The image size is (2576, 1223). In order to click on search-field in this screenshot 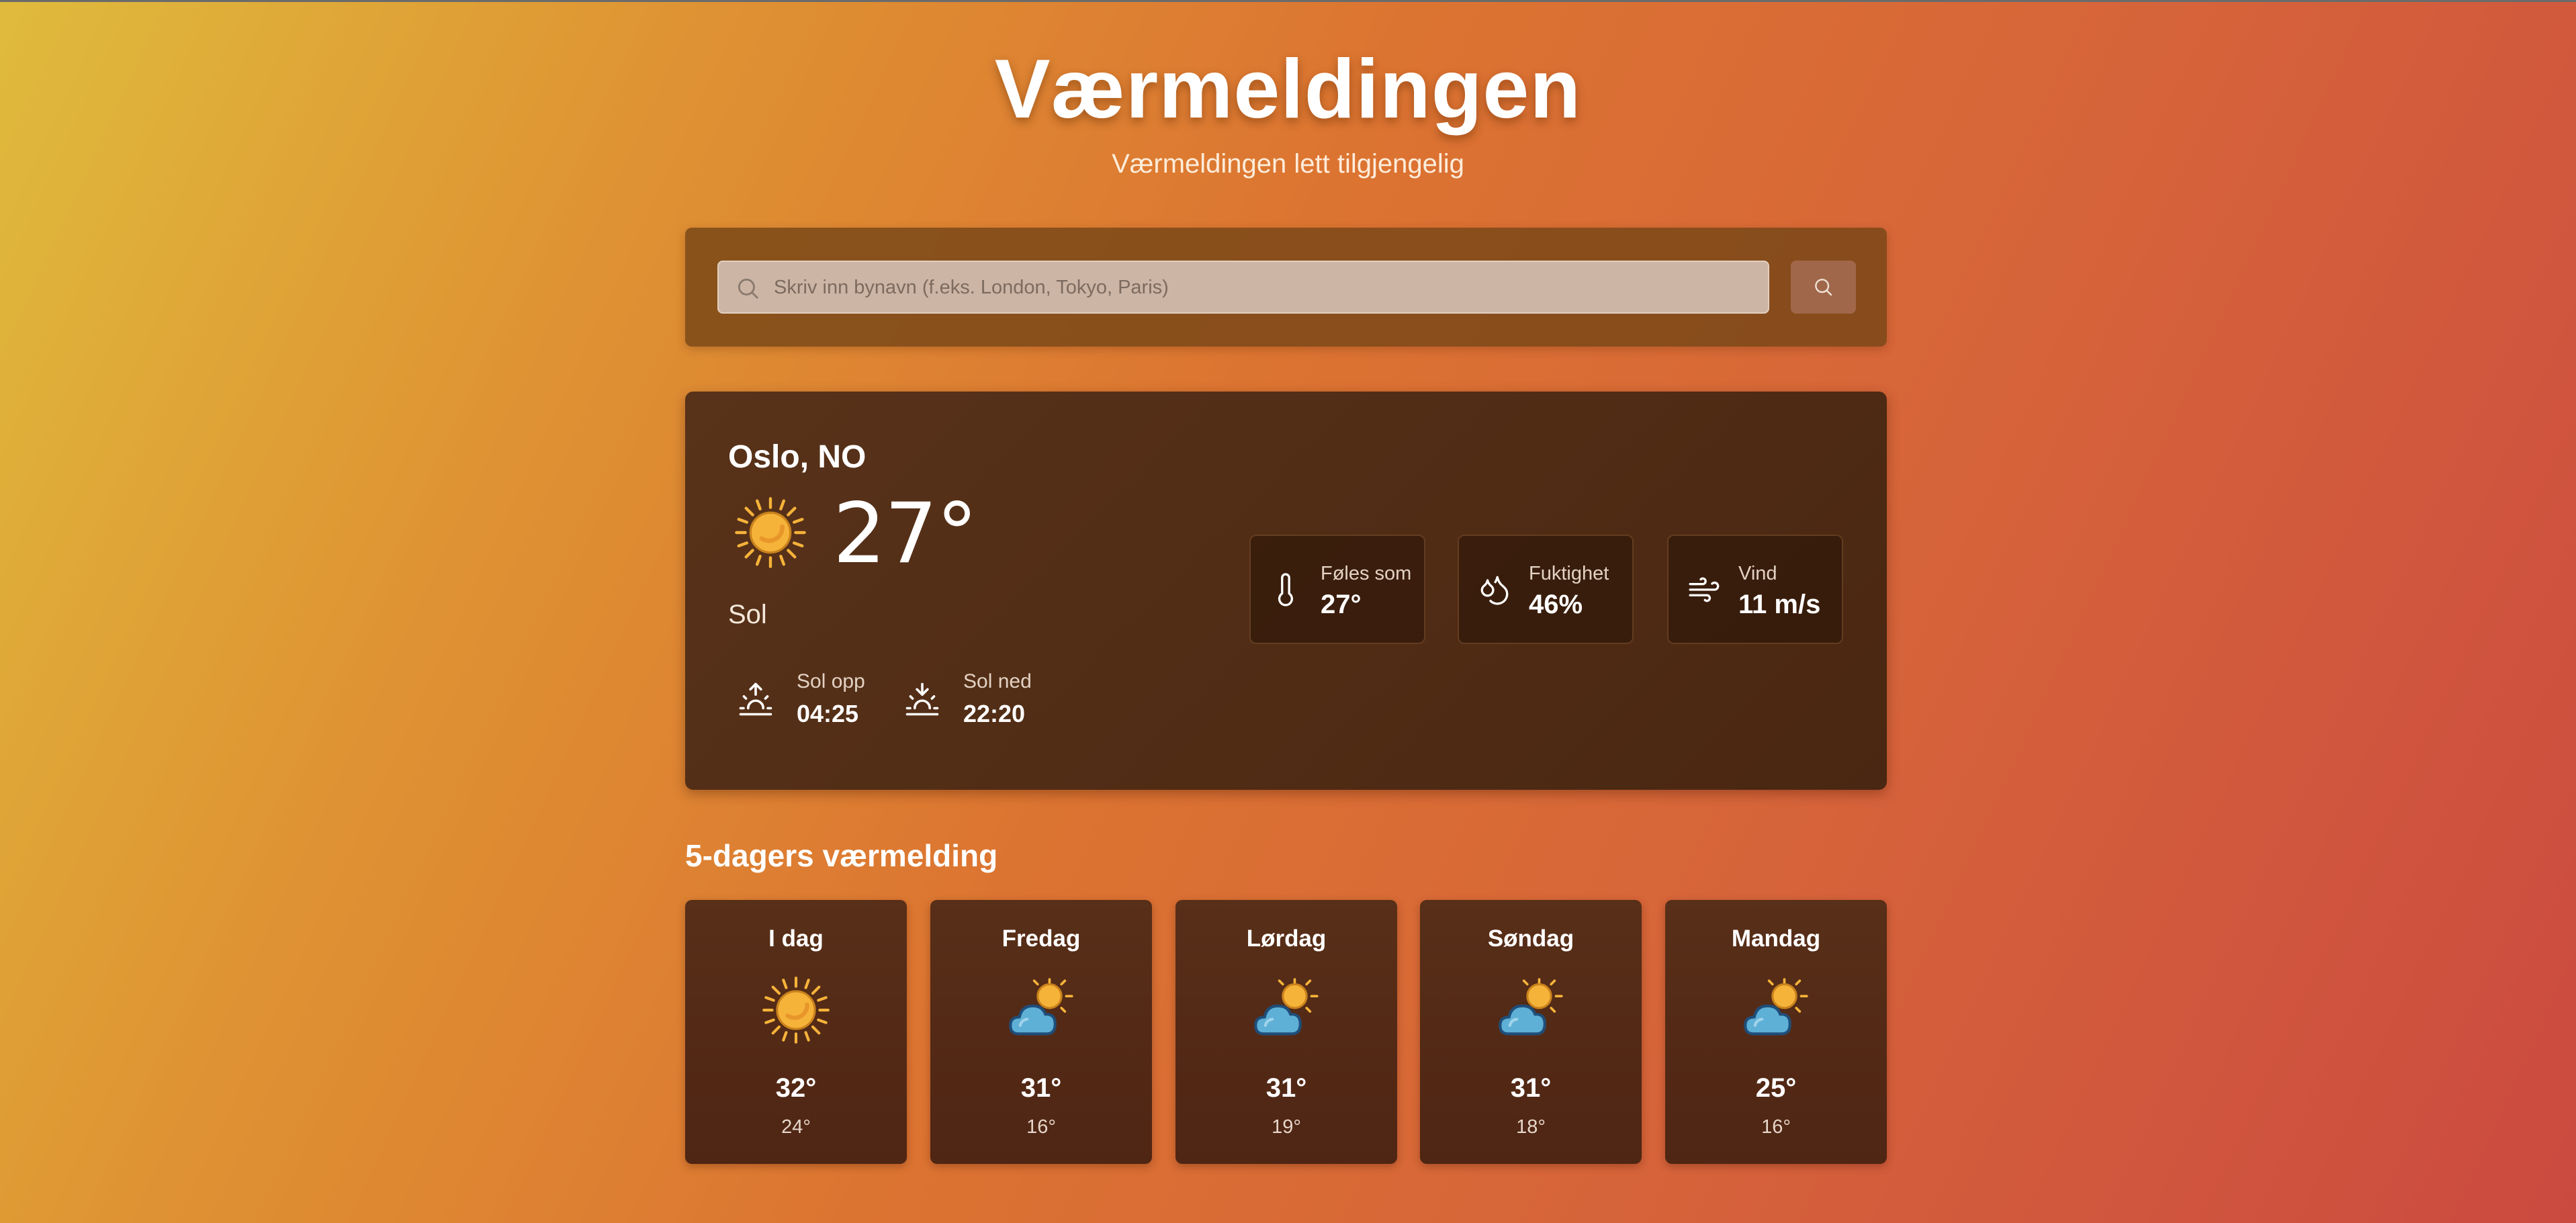, I will do `click(1243, 287)`.